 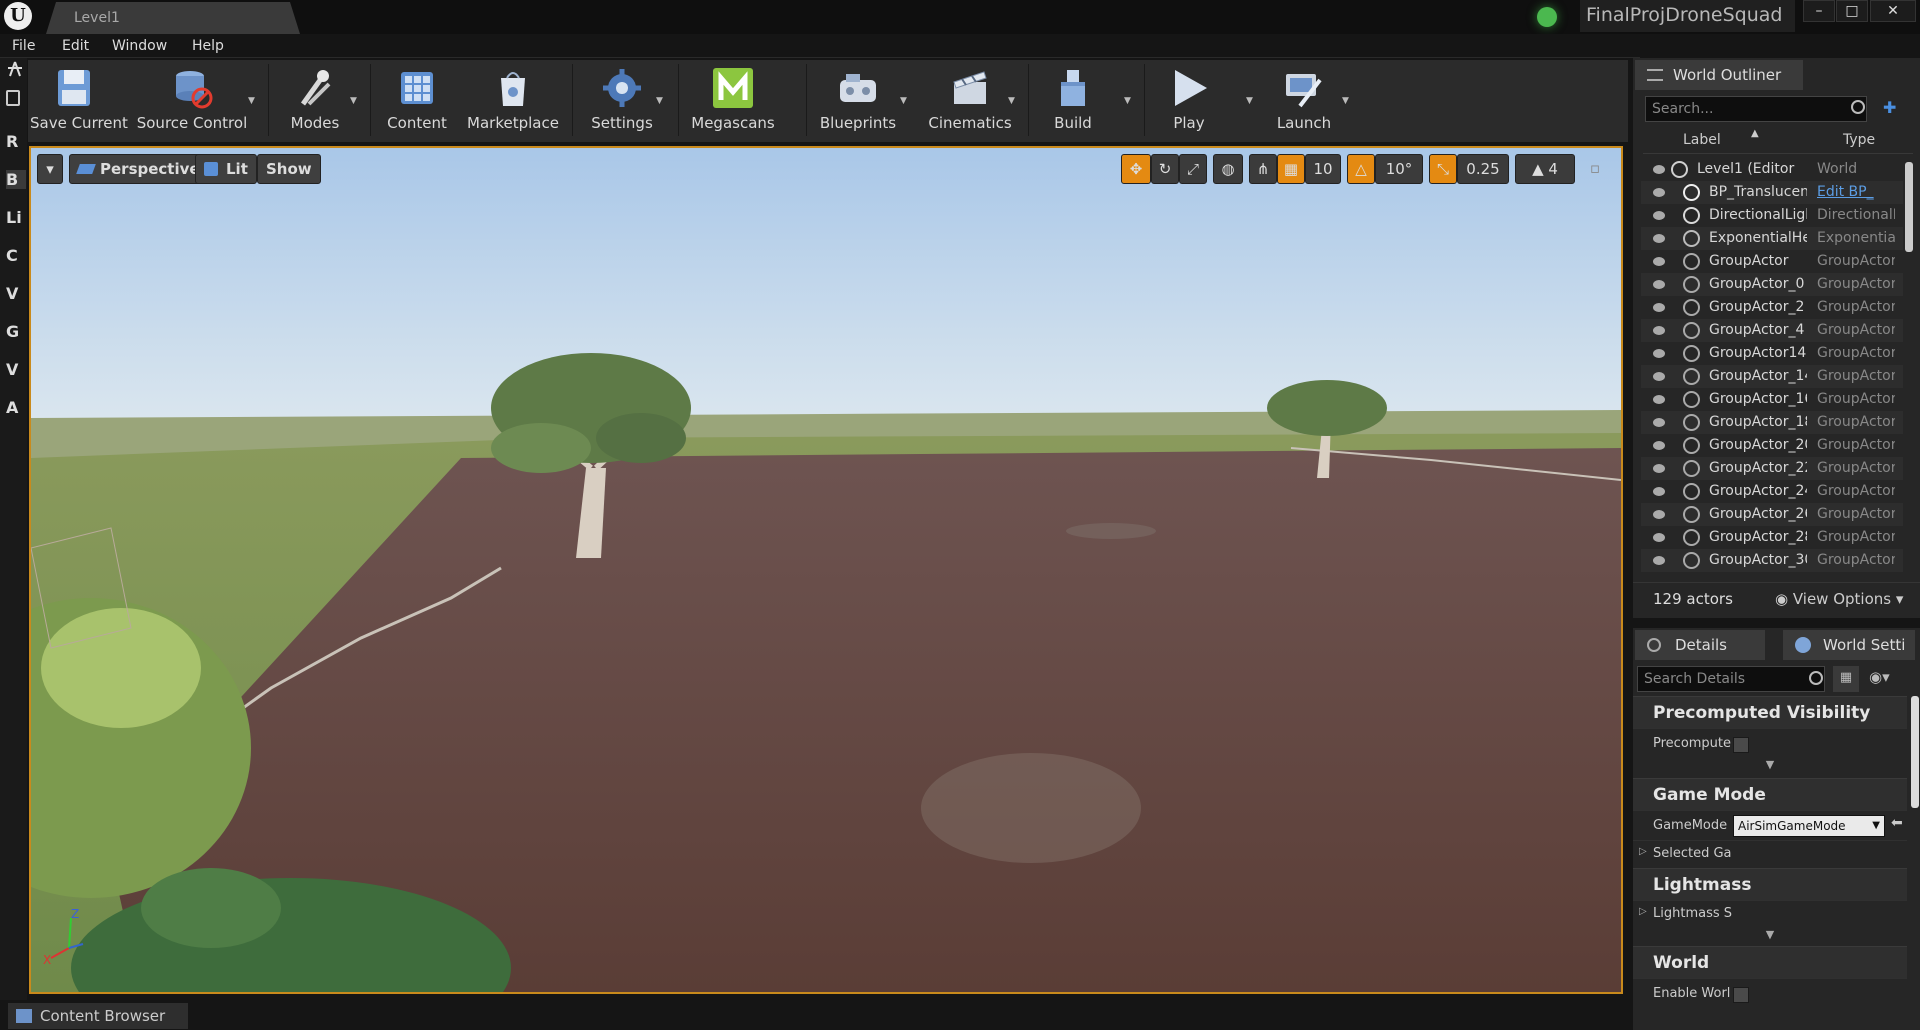 What do you see at coordinates (1772, 422) in the screenshot?
I see `outliner-row: GroupActor_18 GroupActor` at bounding box center [1772, 422].